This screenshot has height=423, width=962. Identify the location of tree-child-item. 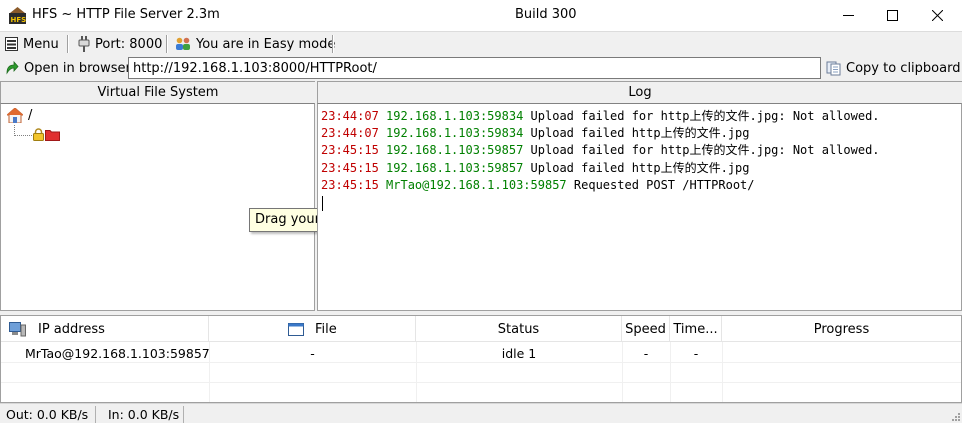
(46, 134).